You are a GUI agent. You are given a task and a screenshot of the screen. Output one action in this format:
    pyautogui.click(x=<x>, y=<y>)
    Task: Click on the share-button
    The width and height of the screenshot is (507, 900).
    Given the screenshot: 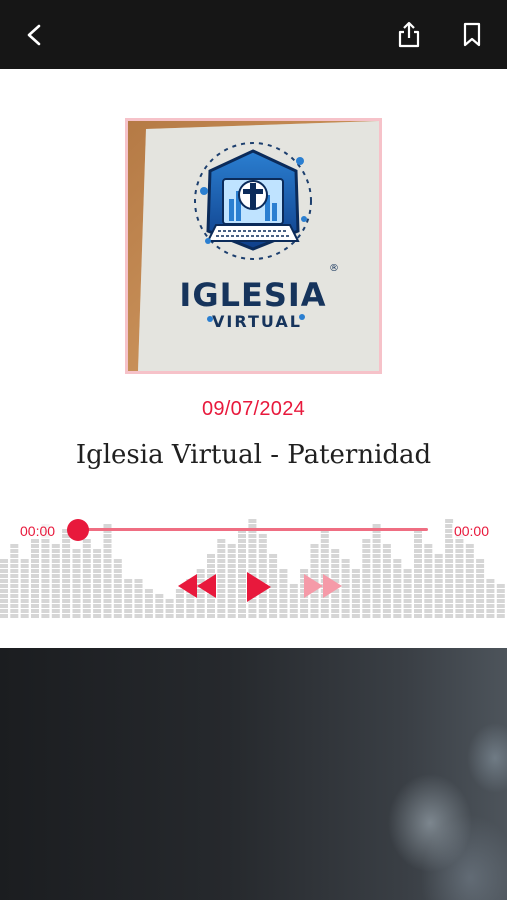 What is the action you would take?
    pyautogui.click(x=409, y=35)
    